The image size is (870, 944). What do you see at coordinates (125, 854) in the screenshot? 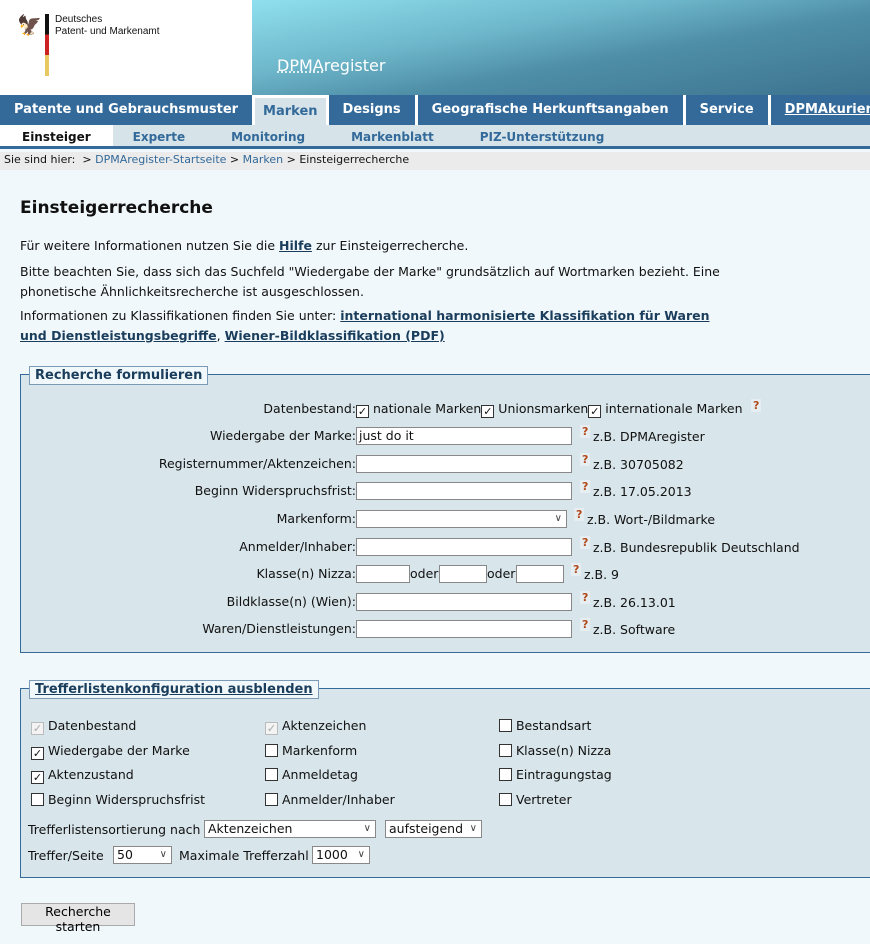
I see `per-page-value: 50` at bounding box center [125, 854].